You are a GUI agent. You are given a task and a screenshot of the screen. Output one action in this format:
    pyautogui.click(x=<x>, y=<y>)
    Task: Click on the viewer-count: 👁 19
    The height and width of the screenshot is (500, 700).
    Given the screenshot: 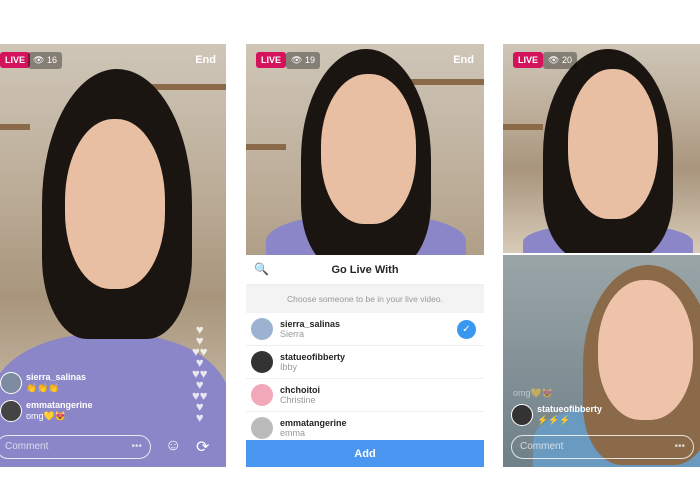 What is the action you would take?
    pyautogui.click(x=303, y=60)
    